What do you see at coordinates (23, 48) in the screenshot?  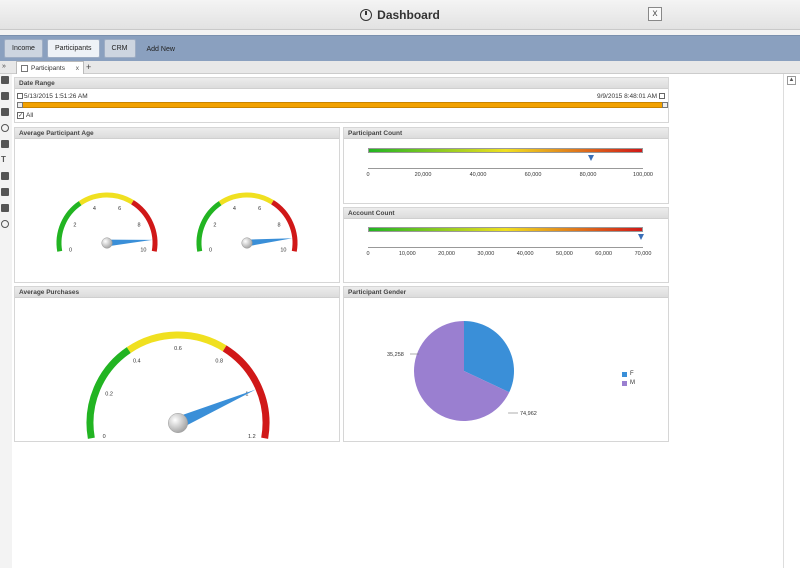 I see `nav-tab-income: Income` at bounding box center [23, 48].